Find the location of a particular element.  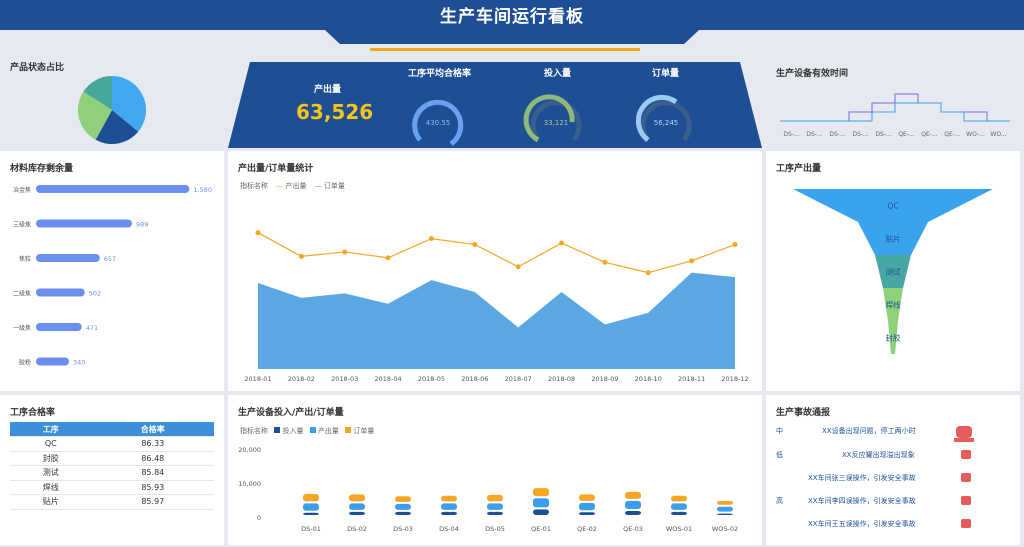

equip-tick-label: WOS-01 is located at coordinates (679, 529).